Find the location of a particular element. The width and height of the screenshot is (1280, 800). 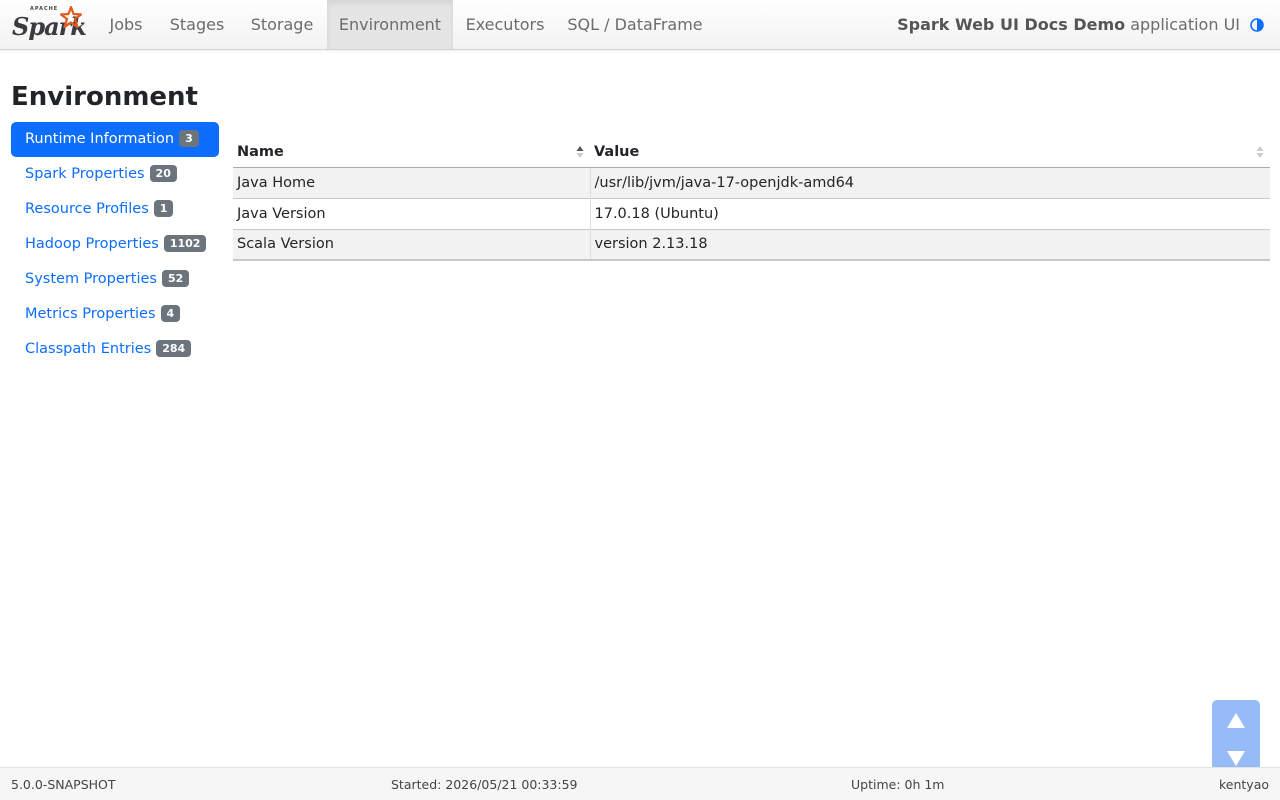

nav-tab-sql-dataframe: SQL / DataFrame is located at coordinates (635, 24).